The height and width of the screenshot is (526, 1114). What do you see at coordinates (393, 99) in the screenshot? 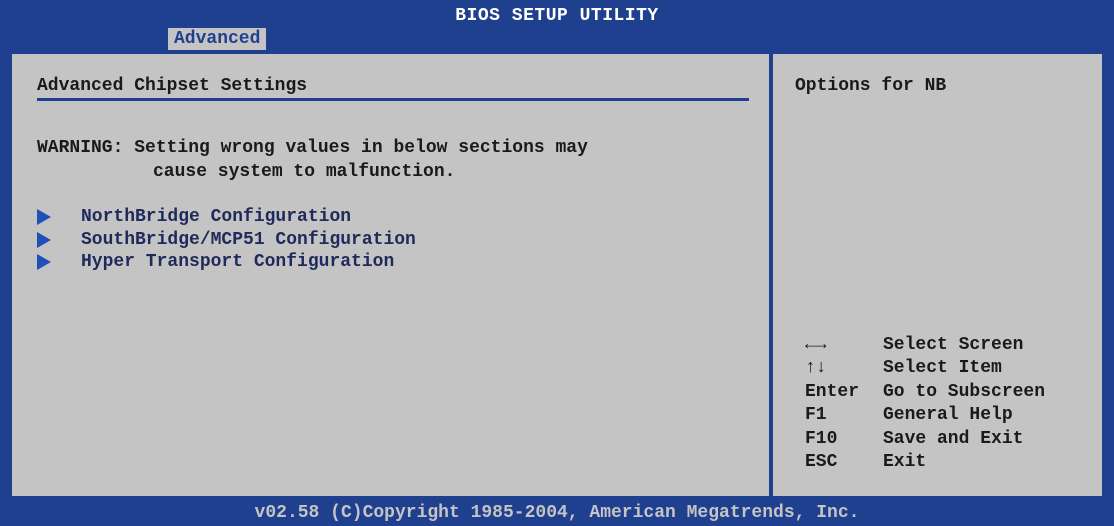
I see `section-divider` at bounding box center [393, 99].